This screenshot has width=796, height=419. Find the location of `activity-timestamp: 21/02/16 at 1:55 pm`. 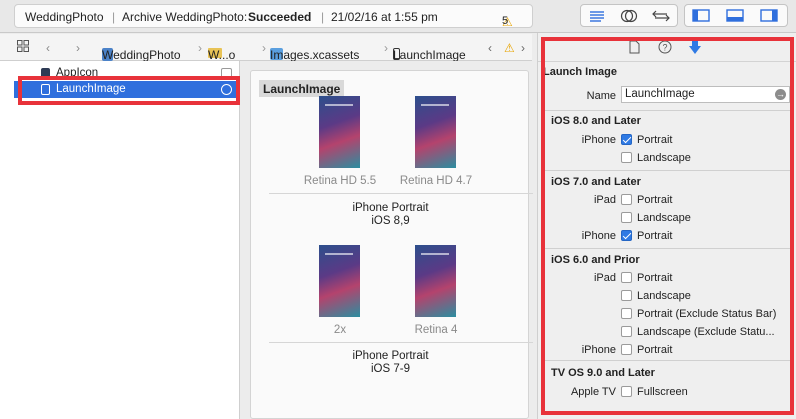

activity-timestamp: 21/02/16 at 1:55 pm is located at coordinates (384, 17).